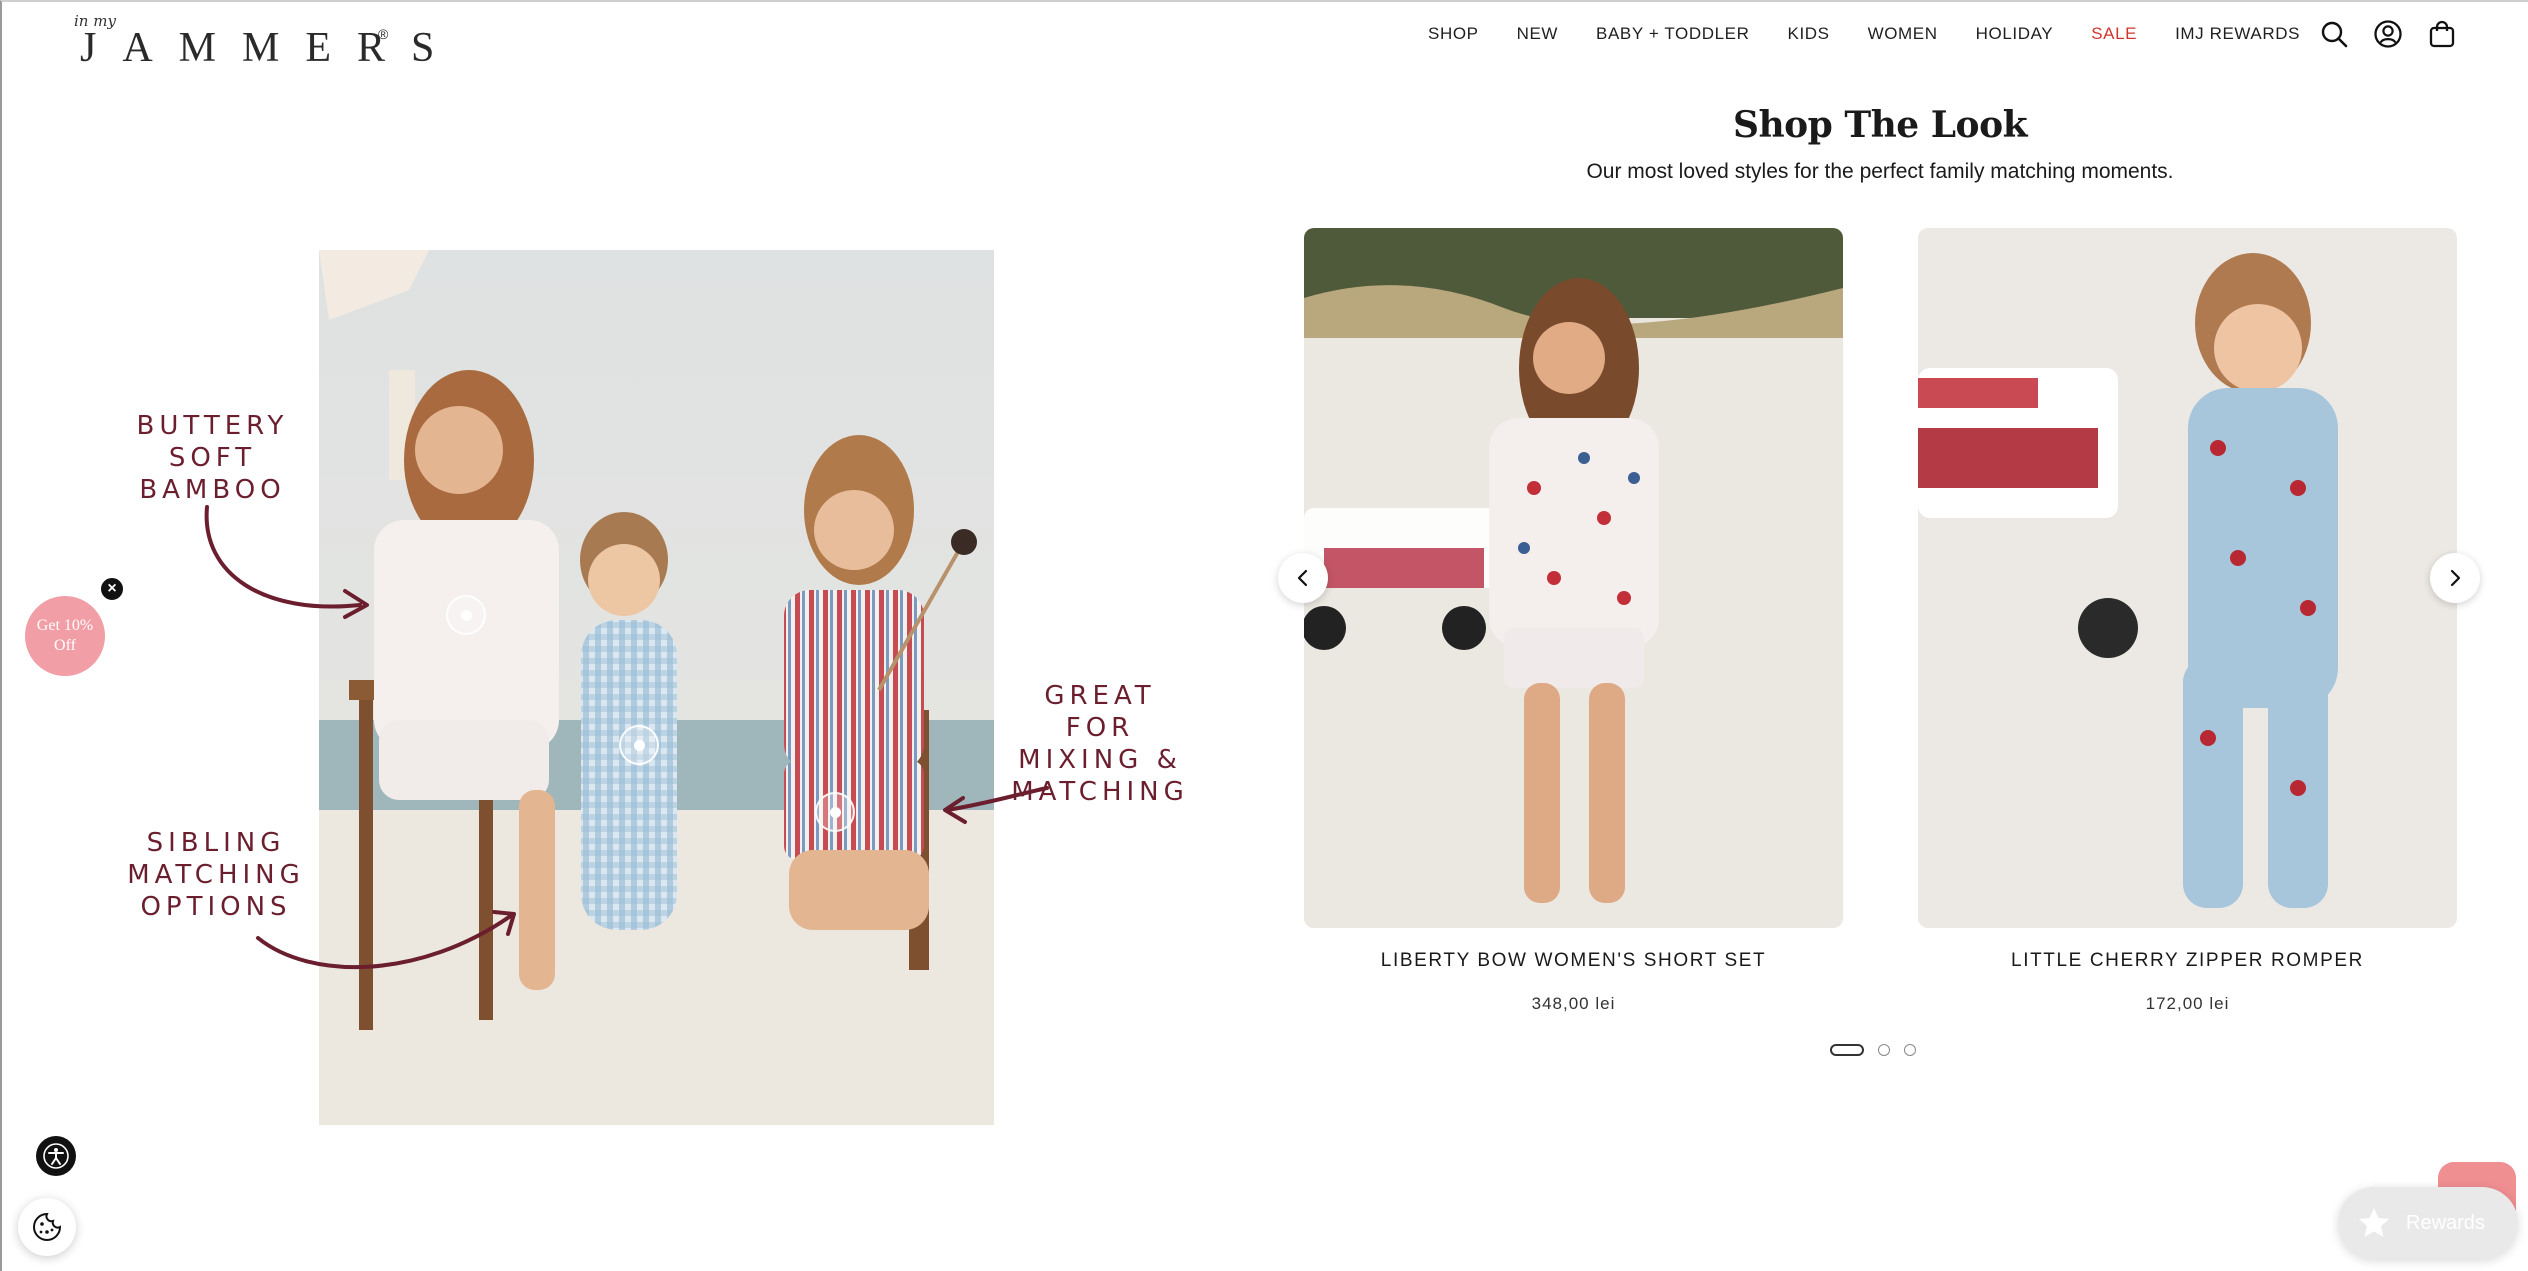 The image size is (2528, 1271). I want to click on accessibility-icon, so click(56, 1156).